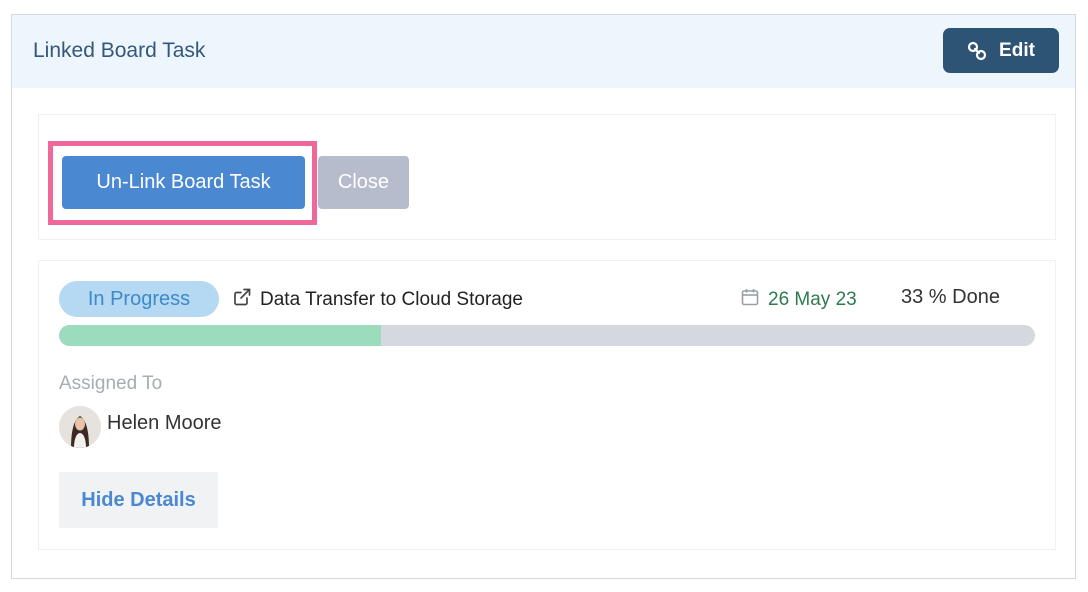 The width and height of the screenshot is (1088, 592). Describe the element at coordinates (391, 299) in the screenshot. I see `task-title: Data Transfer to Cloud Storage` at that location.